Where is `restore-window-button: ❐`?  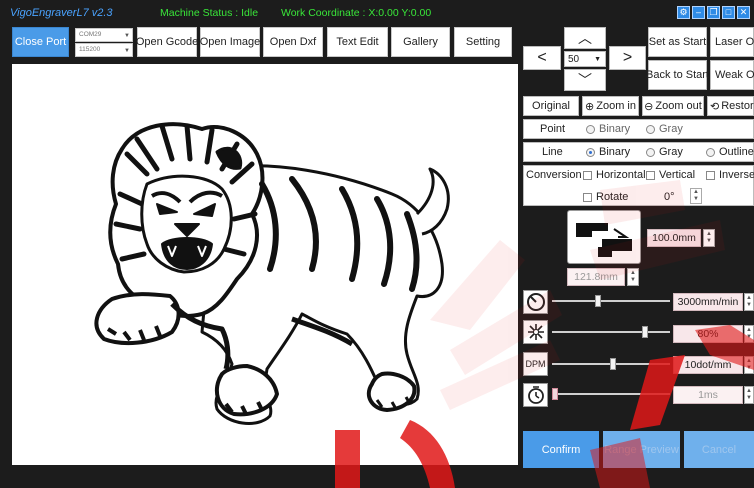
restore-window-button: ❐ is located at coordinates (713, 12).